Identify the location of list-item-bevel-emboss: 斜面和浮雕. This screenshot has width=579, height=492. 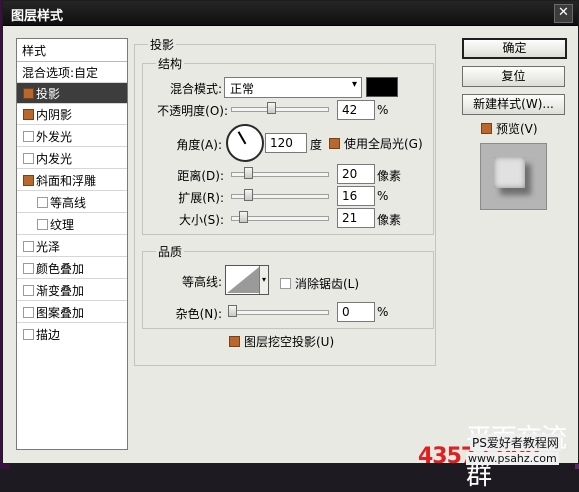
(72, 180).